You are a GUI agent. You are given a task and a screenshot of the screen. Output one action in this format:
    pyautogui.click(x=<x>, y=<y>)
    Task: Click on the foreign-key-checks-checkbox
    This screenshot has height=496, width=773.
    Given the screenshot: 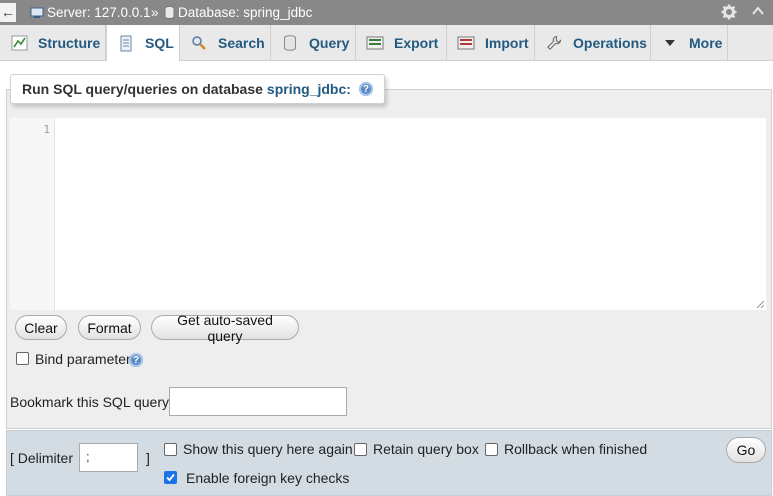 What is the action you would take?
    pyautogui.click(x=170, y=477)
    